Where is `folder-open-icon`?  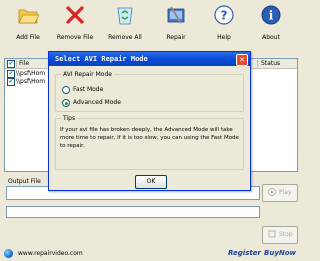
folder-open-icon is located at coordinates (28, 16).